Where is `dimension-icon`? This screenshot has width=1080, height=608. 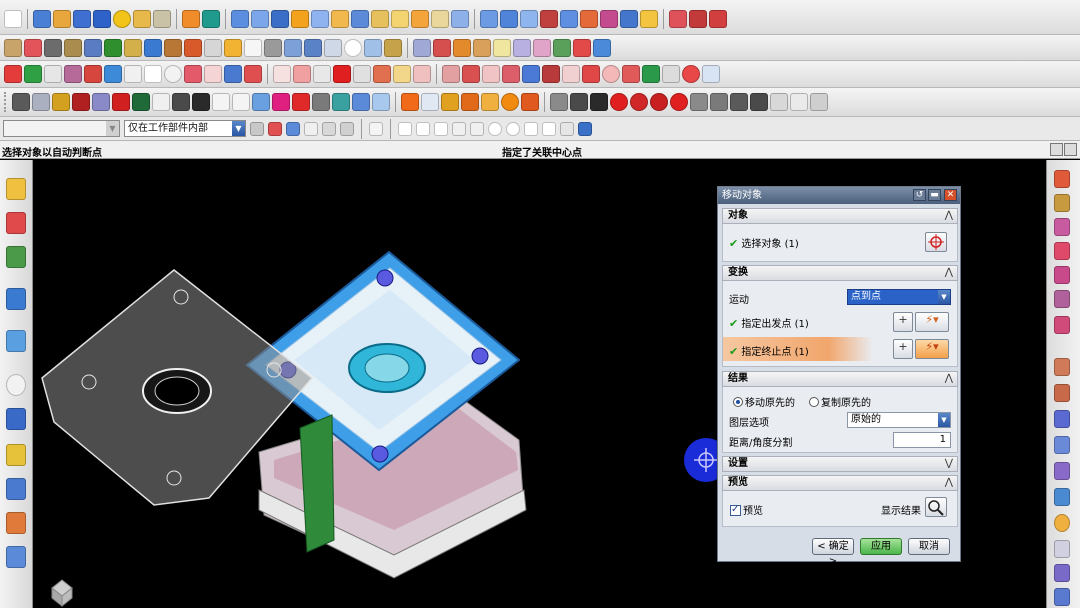
dimension-icon is located at coordinates (73, 47).